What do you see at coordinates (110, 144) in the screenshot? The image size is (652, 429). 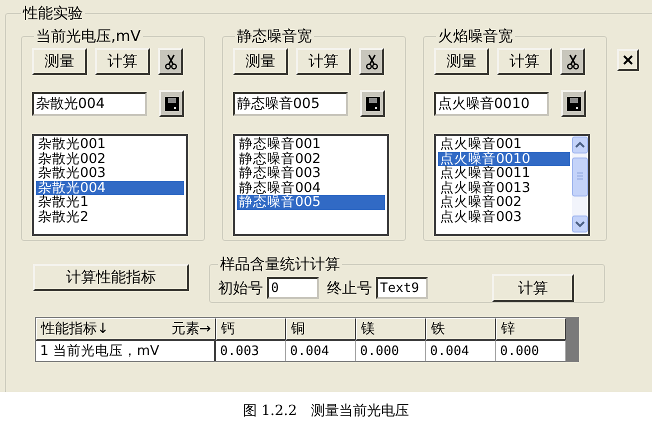 I see `list-item: 杂散光001` at bounding box center [110, 144].